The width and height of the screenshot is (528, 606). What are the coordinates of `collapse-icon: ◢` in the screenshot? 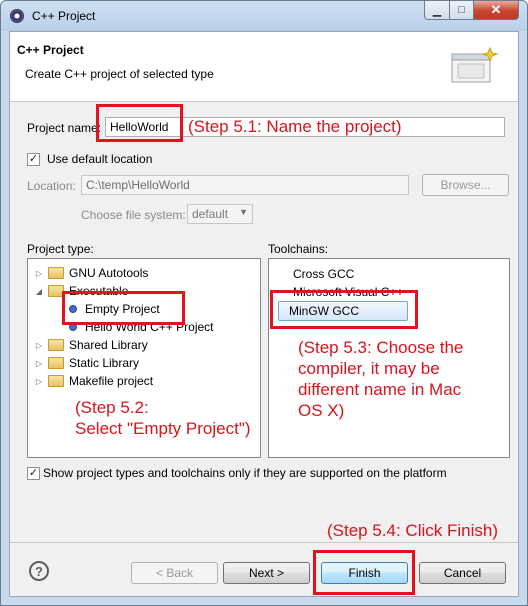 It's located at (39, 291).